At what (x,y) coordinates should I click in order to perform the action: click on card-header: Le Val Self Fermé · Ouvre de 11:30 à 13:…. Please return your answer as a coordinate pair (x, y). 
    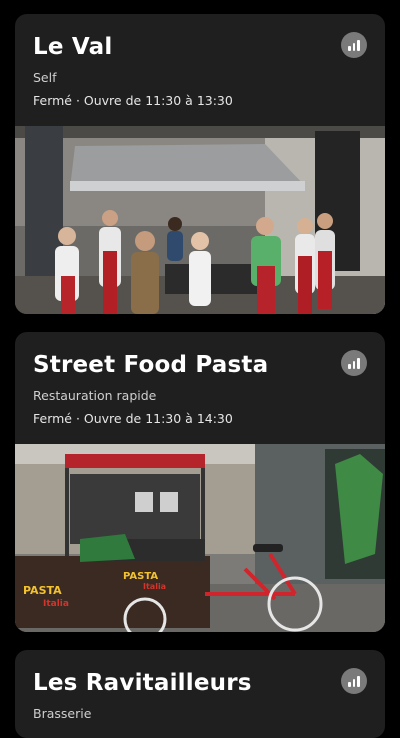
    Looking at the image, I should click on (200, 70).